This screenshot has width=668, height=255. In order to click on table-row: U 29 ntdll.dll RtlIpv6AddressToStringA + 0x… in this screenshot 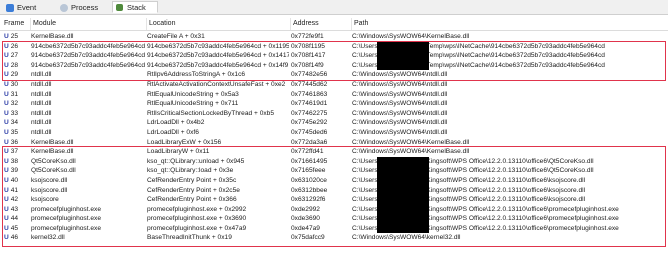, I will do `click(334, 75)`.